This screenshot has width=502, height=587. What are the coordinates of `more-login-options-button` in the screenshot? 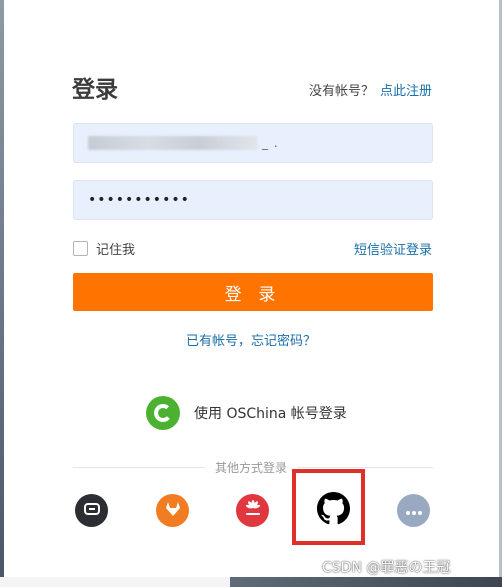 It's located at (413, 510).